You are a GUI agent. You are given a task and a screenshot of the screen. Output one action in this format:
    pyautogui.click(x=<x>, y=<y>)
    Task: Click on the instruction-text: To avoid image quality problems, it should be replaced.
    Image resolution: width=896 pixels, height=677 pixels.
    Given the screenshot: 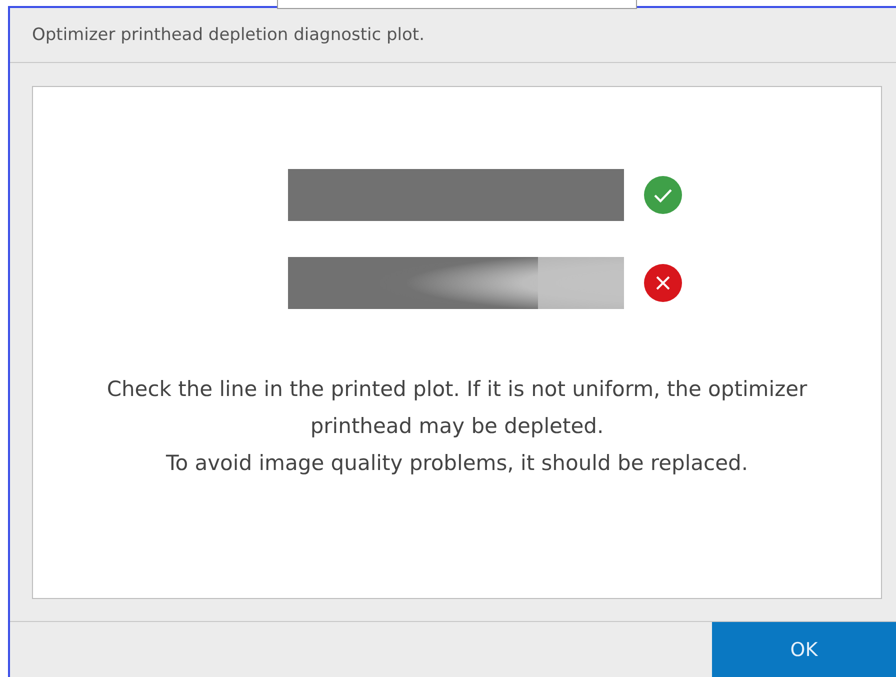 What is the action you would take?
    pyautogui.click(x=457, y=463)
    